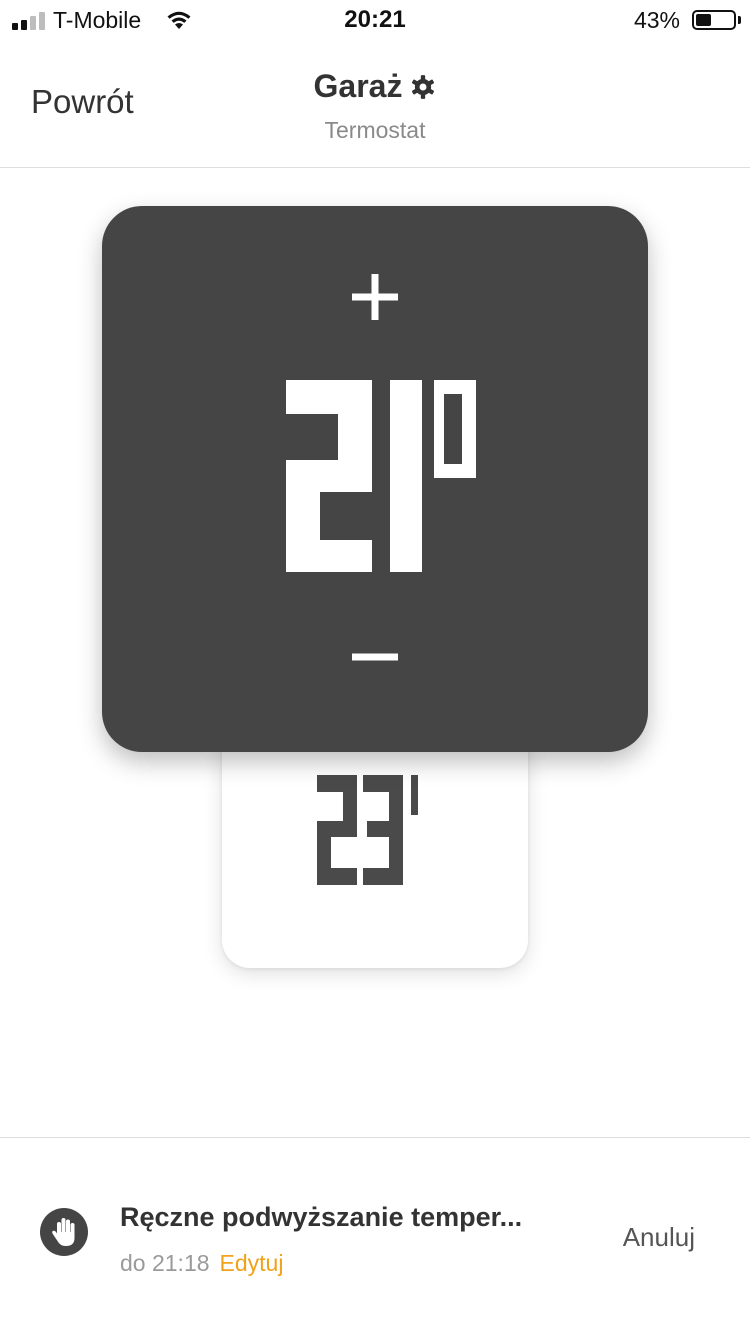  I want to click on battery-terminal, so click(739, 20).